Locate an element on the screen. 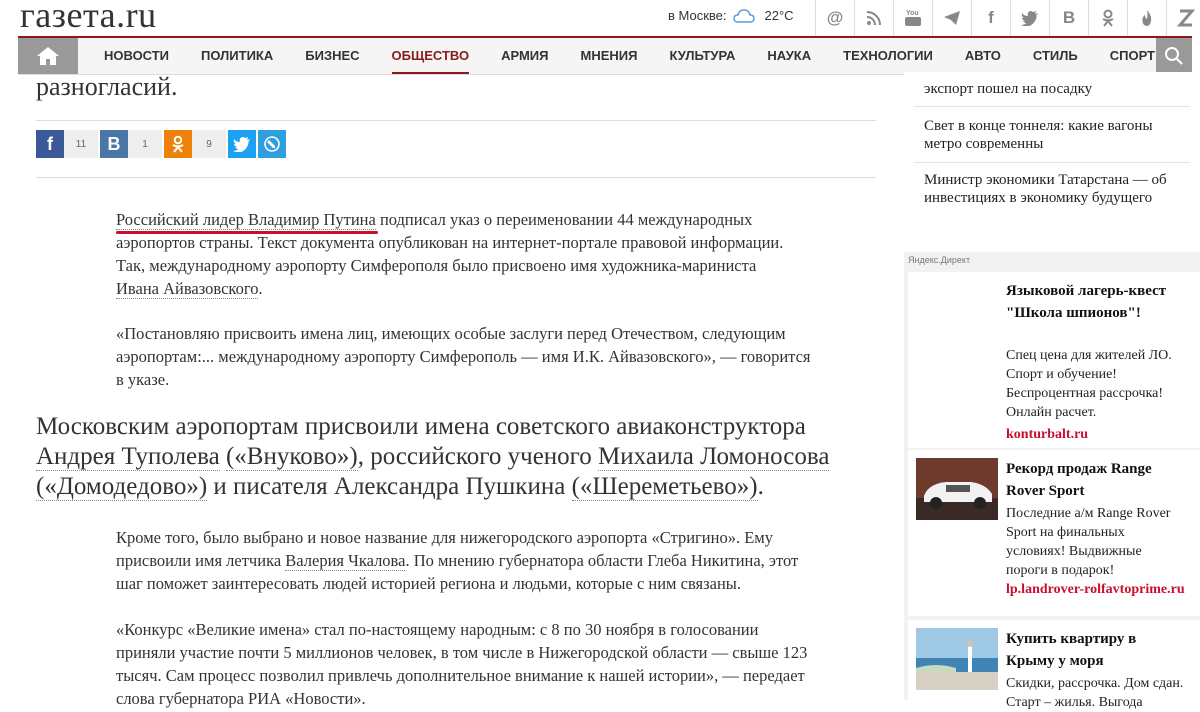 The width and height of the screenshot is (1200, 712). home-button is located at coordinates (48, 56).